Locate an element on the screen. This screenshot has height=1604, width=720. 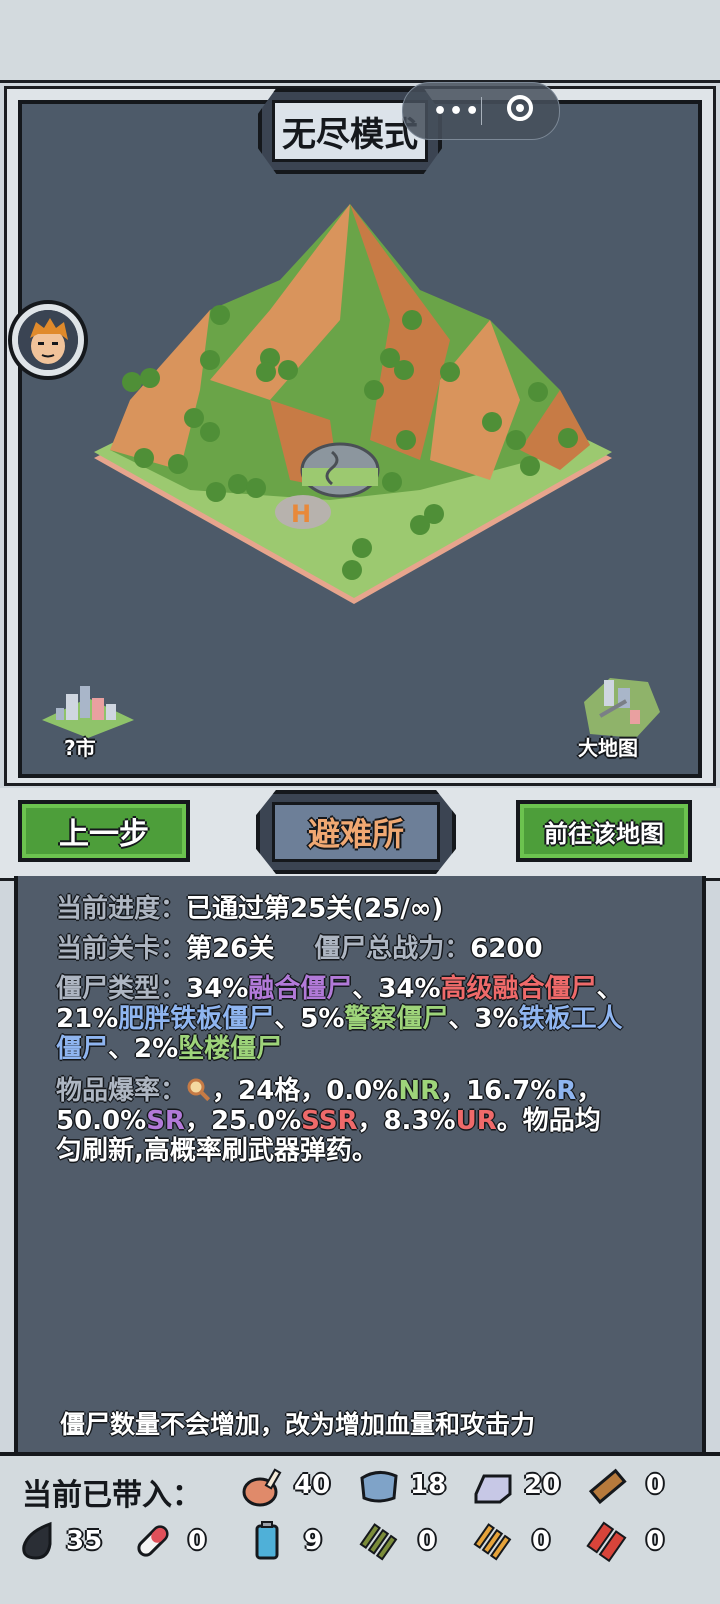
inventory-item-meat: 40 is located at coordinates (285, 1489).